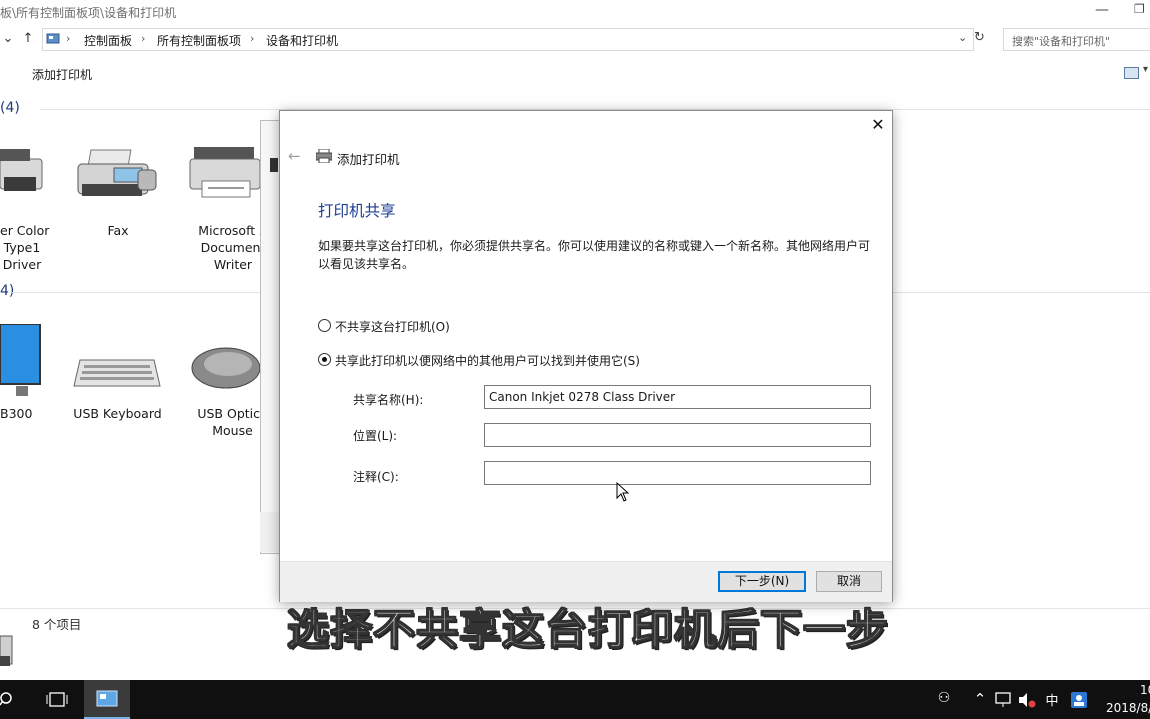  What do you see at coordinates (117, 174) in the screenshot?
I see `fax-icon` at bounding box center [117, 174].